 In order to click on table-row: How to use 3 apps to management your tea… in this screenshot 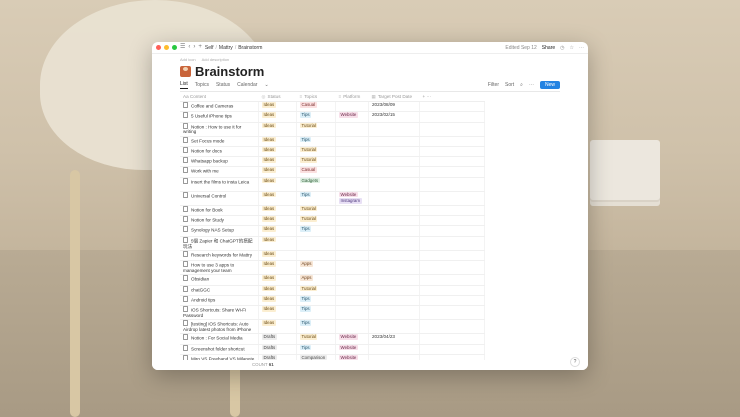, I will do `click(332, 268)`.